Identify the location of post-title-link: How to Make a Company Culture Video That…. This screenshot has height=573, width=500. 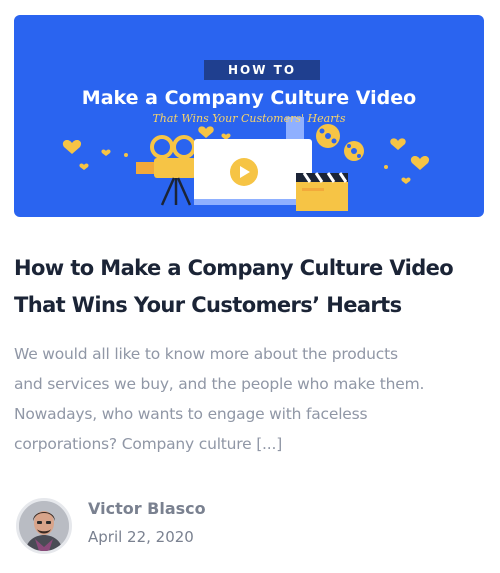
(250, 287).